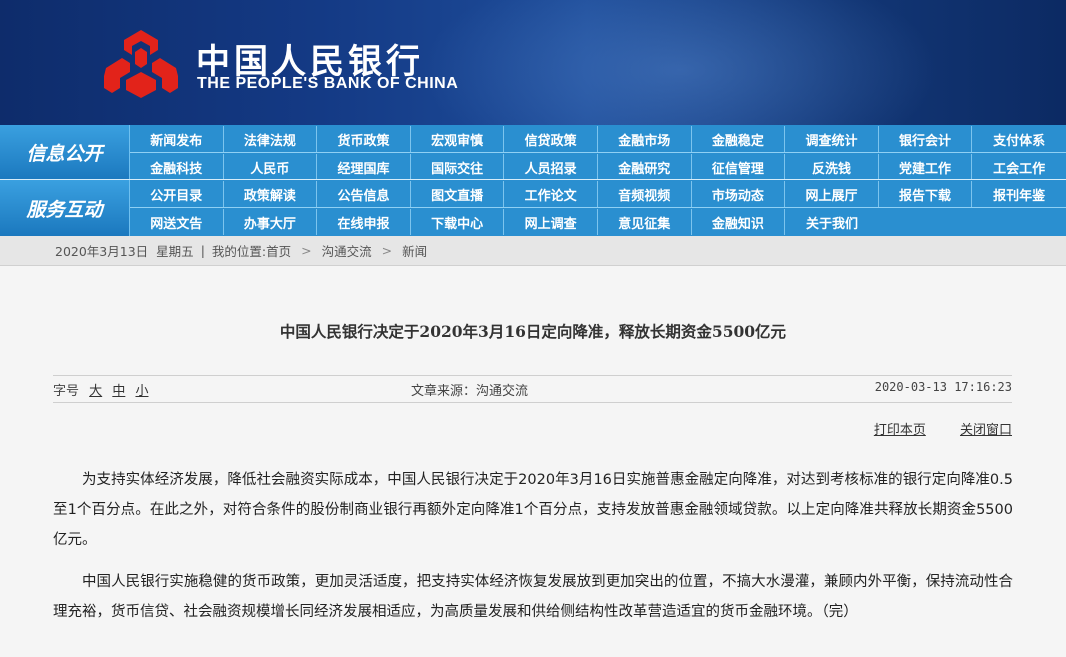  I want to click on pboc-logo-icon, so click(141, 64).